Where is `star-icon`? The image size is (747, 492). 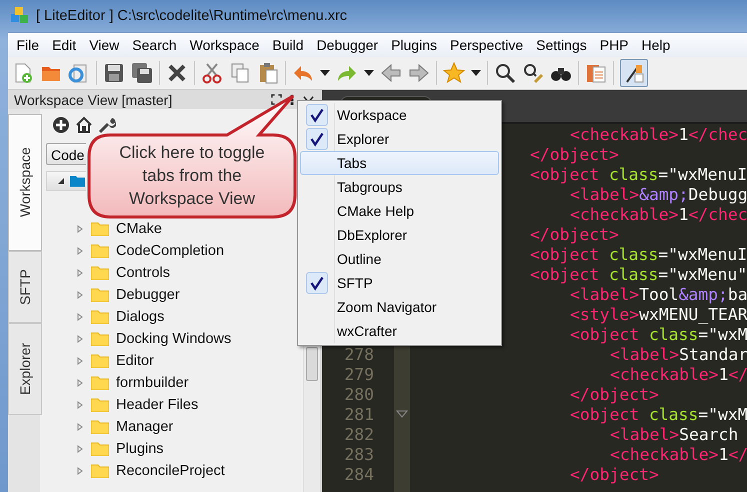
star-icon is located at coordinates (454, 73).